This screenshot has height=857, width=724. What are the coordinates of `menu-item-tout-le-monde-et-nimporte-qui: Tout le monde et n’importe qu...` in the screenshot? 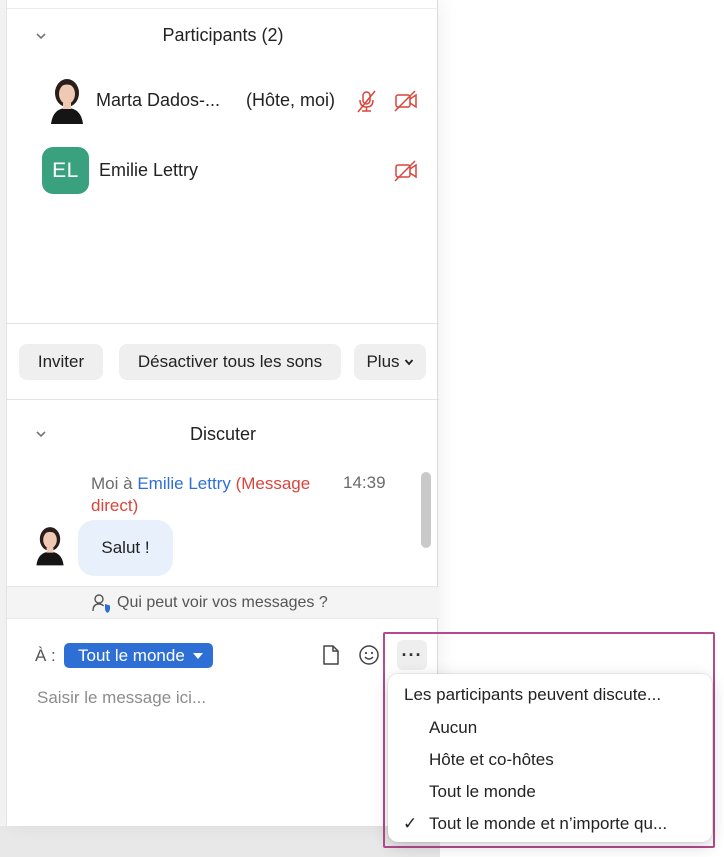 It's located at (548, 824).